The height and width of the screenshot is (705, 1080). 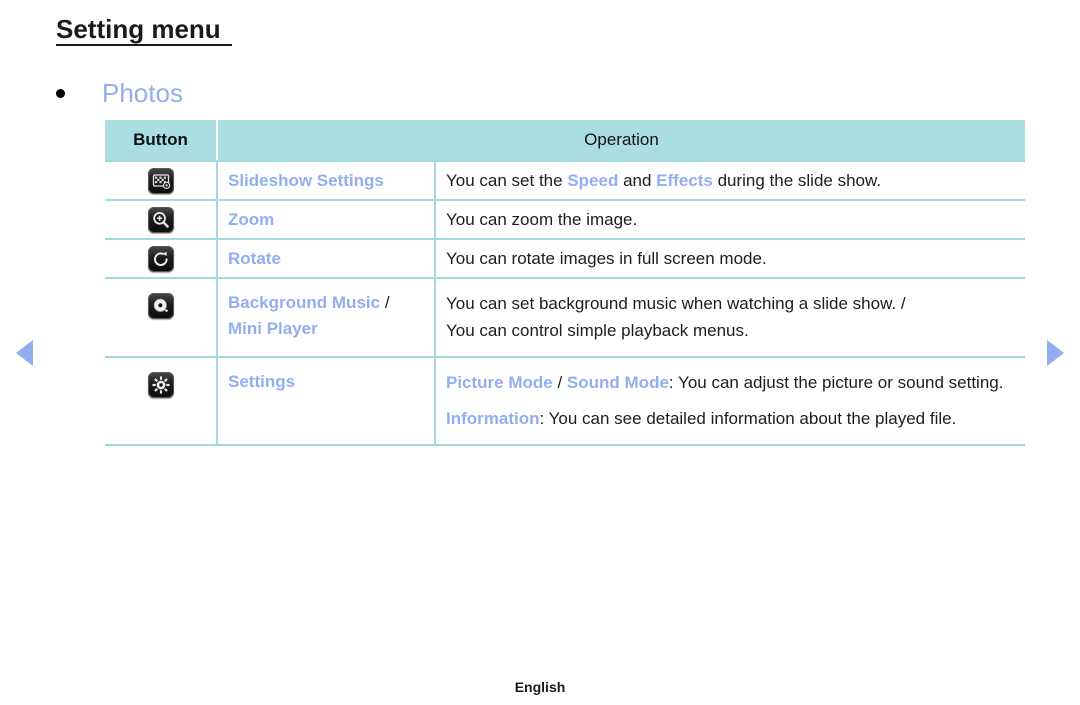 What do you see at coordinates (326, 259) in the screenshot?
I see `row-label-cell: Rotate` at bounding box center [326, 259].